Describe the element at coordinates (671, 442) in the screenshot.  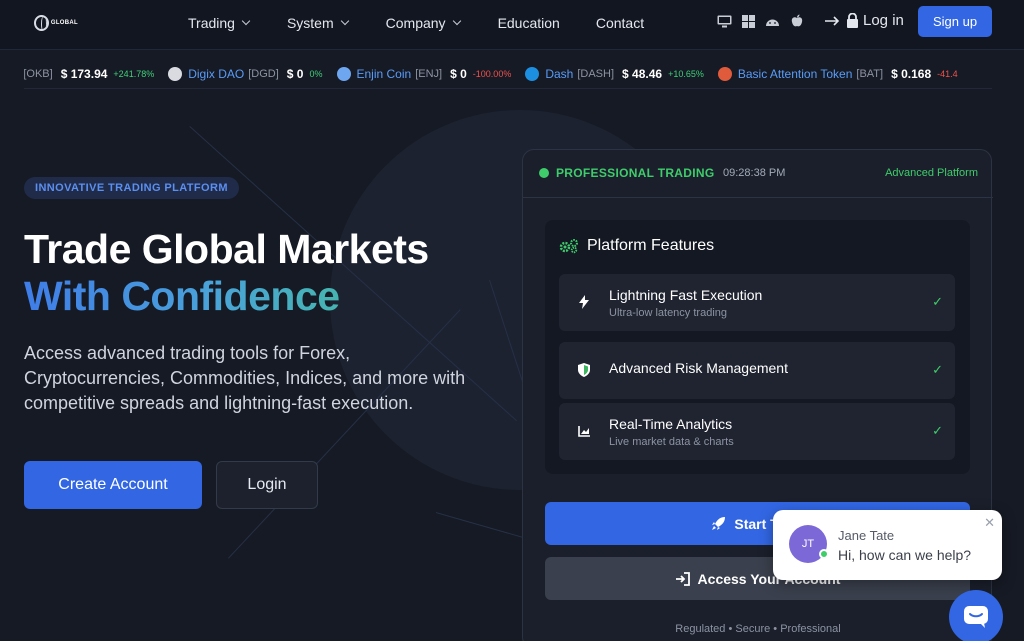
I see `feature-subtitle: Live market data & charts` at that location.